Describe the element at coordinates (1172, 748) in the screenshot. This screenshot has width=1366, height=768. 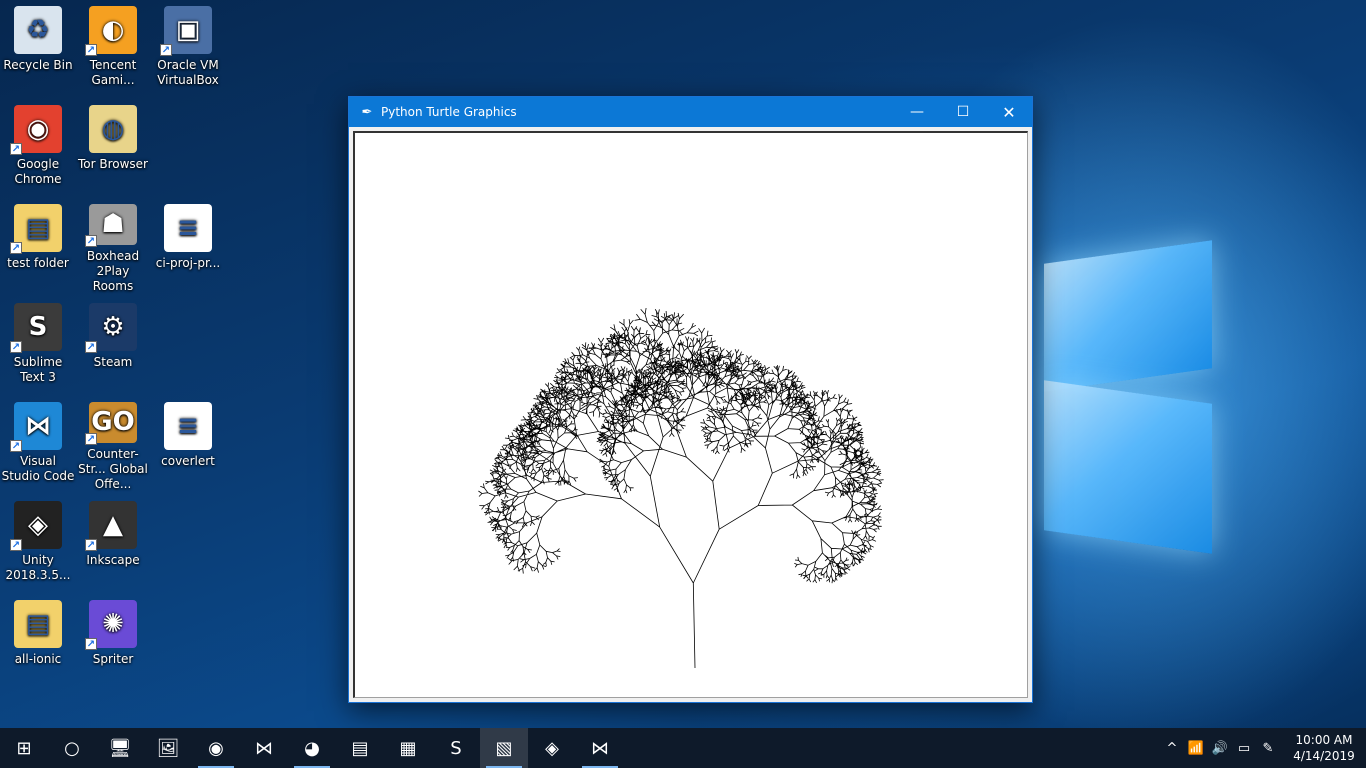
I see `show-hidden-icons-button: ^` at that location.